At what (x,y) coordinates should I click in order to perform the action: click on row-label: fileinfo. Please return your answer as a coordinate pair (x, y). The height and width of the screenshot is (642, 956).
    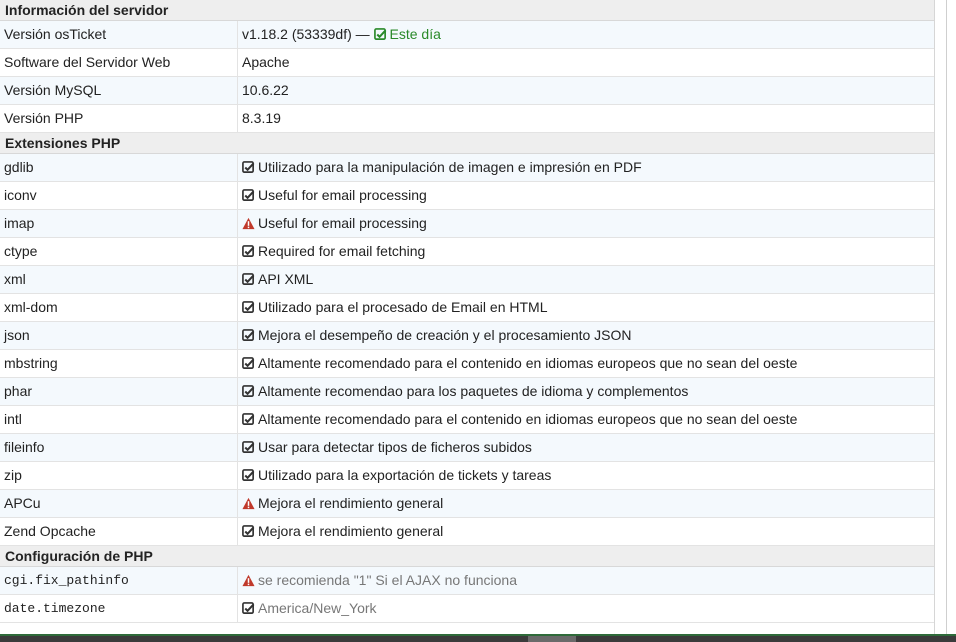
    Looking at the image, I should click on (119, 447).